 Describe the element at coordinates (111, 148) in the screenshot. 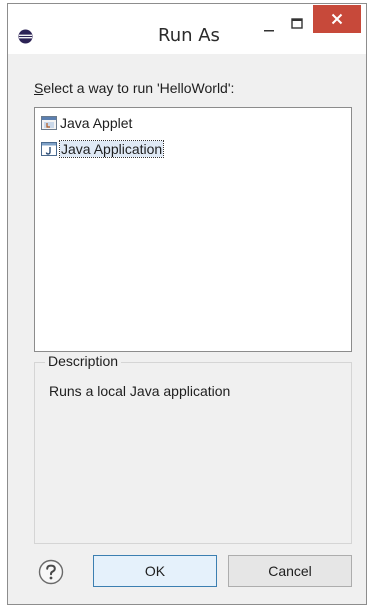

I see `list-item-label: Java Application` at that location.